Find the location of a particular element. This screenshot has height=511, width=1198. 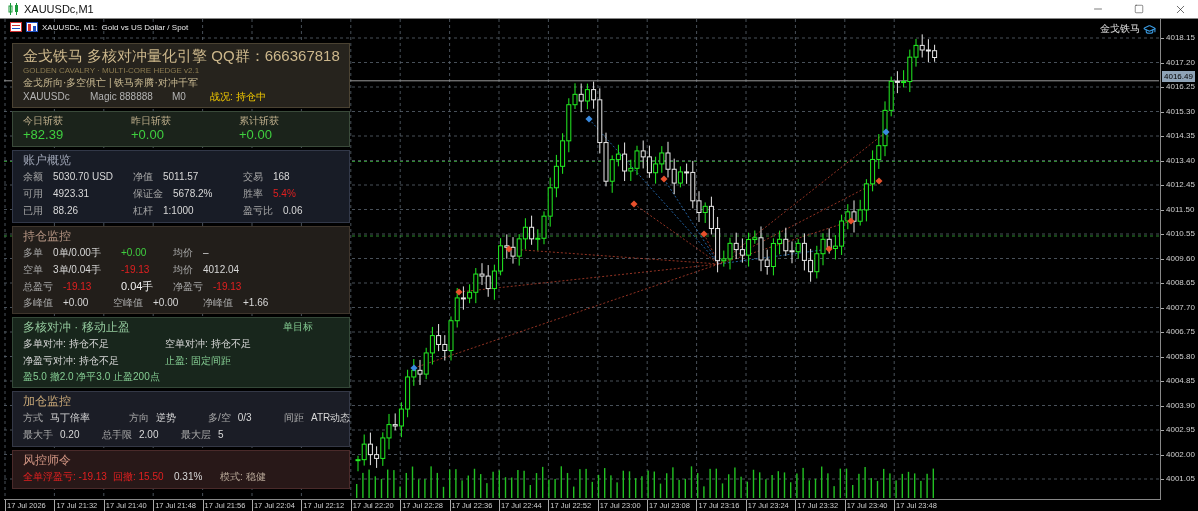

field-label: 间距 is located at coordinates (294, 418).